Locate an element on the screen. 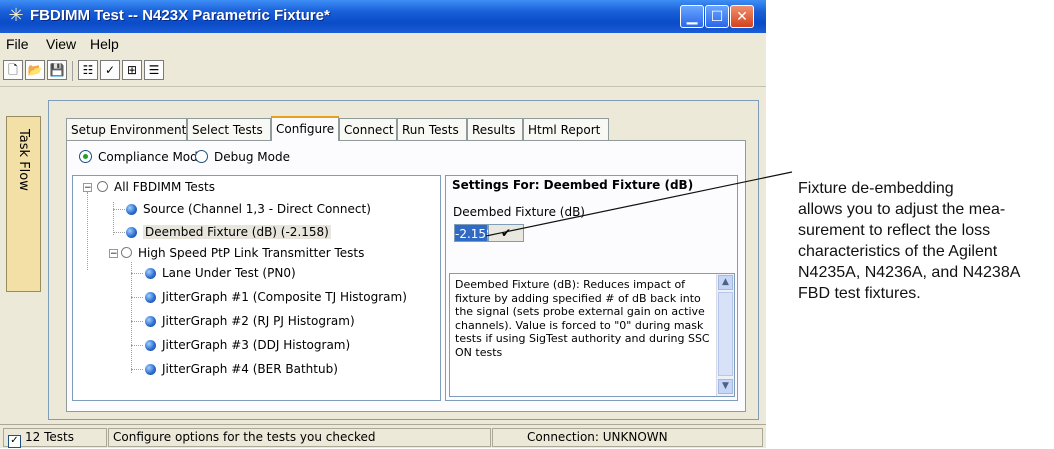 This screenshot has height=449, width=1054. callout-line: N4235A, N4236A, and N4238A is located at coordinates (909, 272).